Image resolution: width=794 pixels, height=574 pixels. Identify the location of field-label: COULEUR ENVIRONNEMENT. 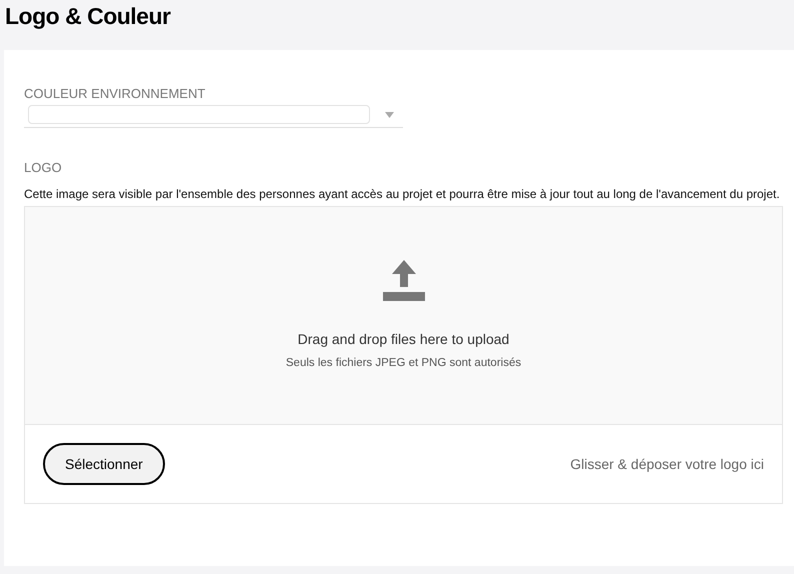
(115, 94).